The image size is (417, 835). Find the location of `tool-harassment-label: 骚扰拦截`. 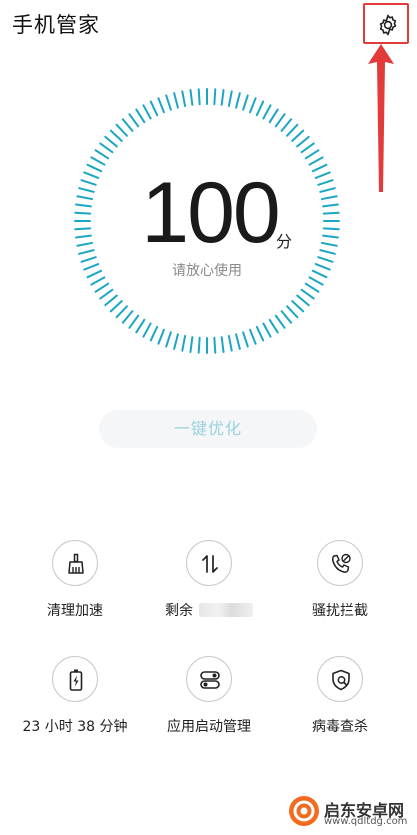

tool-harassment-label: 骚扰拦截 is located at coordinates (340, 611).